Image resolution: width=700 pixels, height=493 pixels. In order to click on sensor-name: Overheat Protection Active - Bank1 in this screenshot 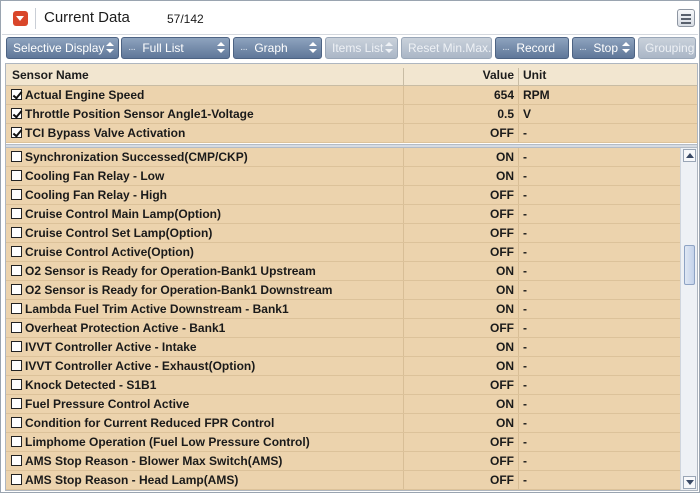, I will do `click(125, 328)`.